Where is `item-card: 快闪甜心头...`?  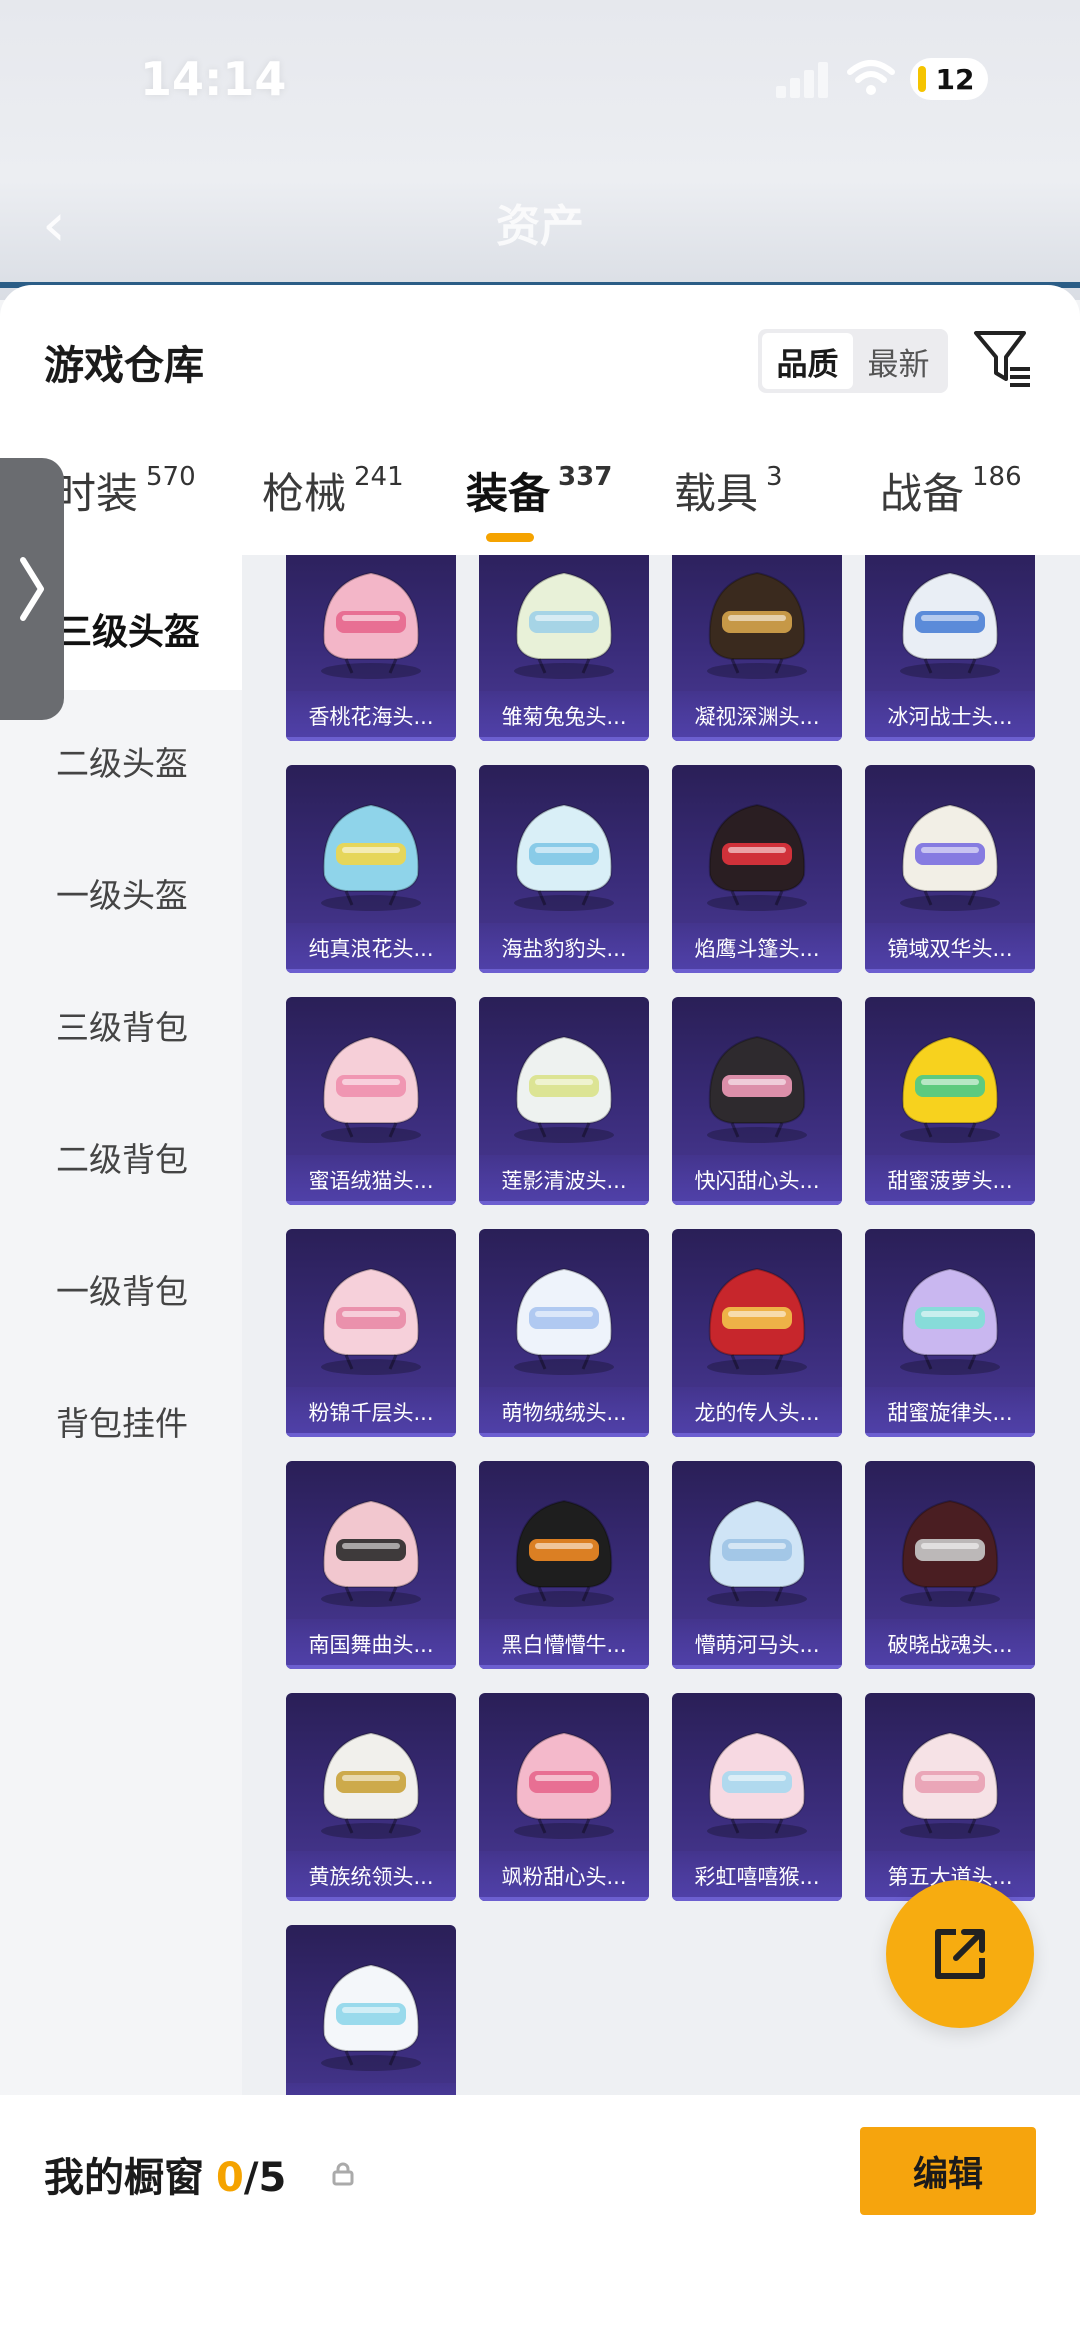
item-card: 快闪甜心头... is located at coordinates (757, 1101).